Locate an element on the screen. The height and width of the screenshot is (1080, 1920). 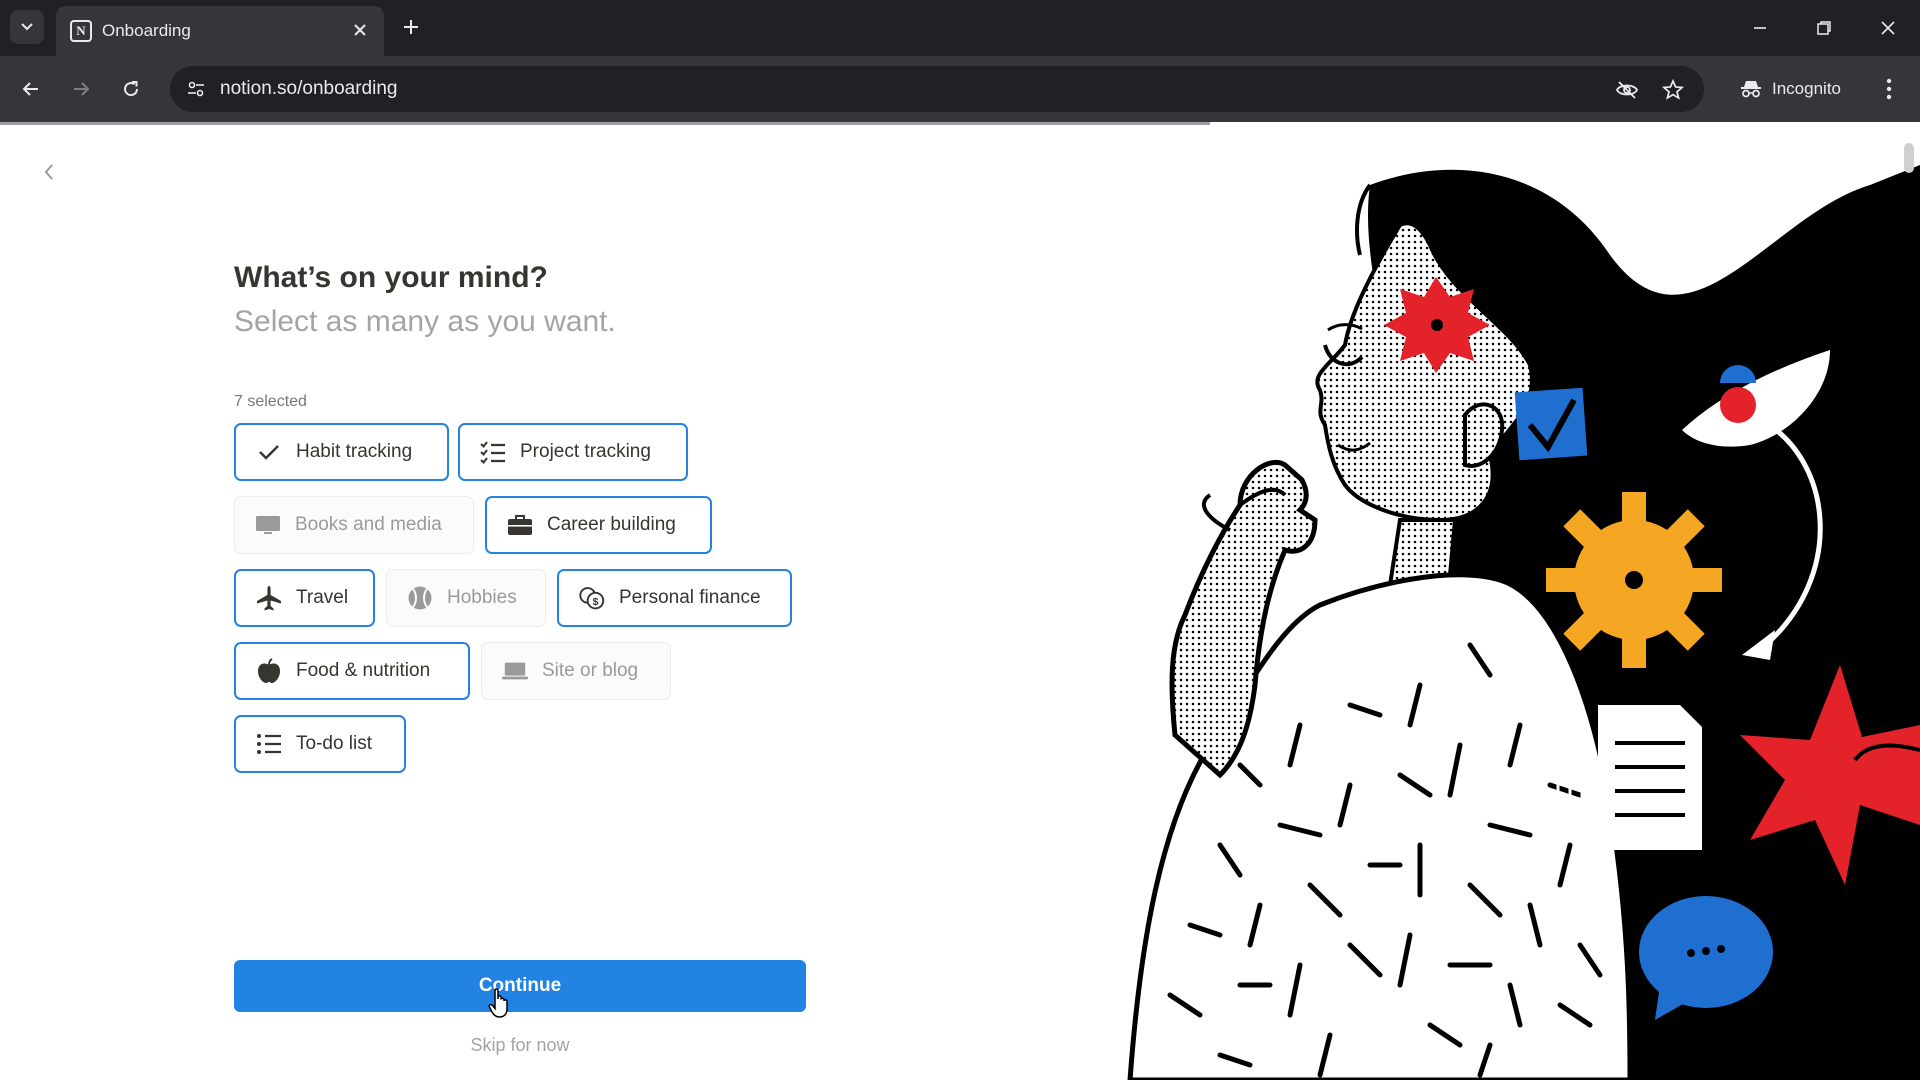
close-window-button is located at coordinates (1888, 28).